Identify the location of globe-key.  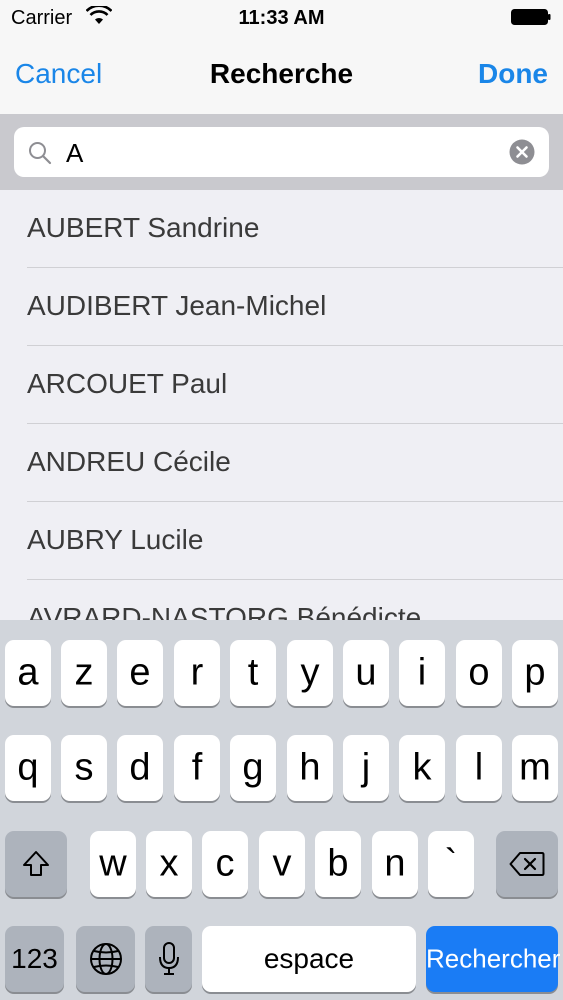
(105, 959).